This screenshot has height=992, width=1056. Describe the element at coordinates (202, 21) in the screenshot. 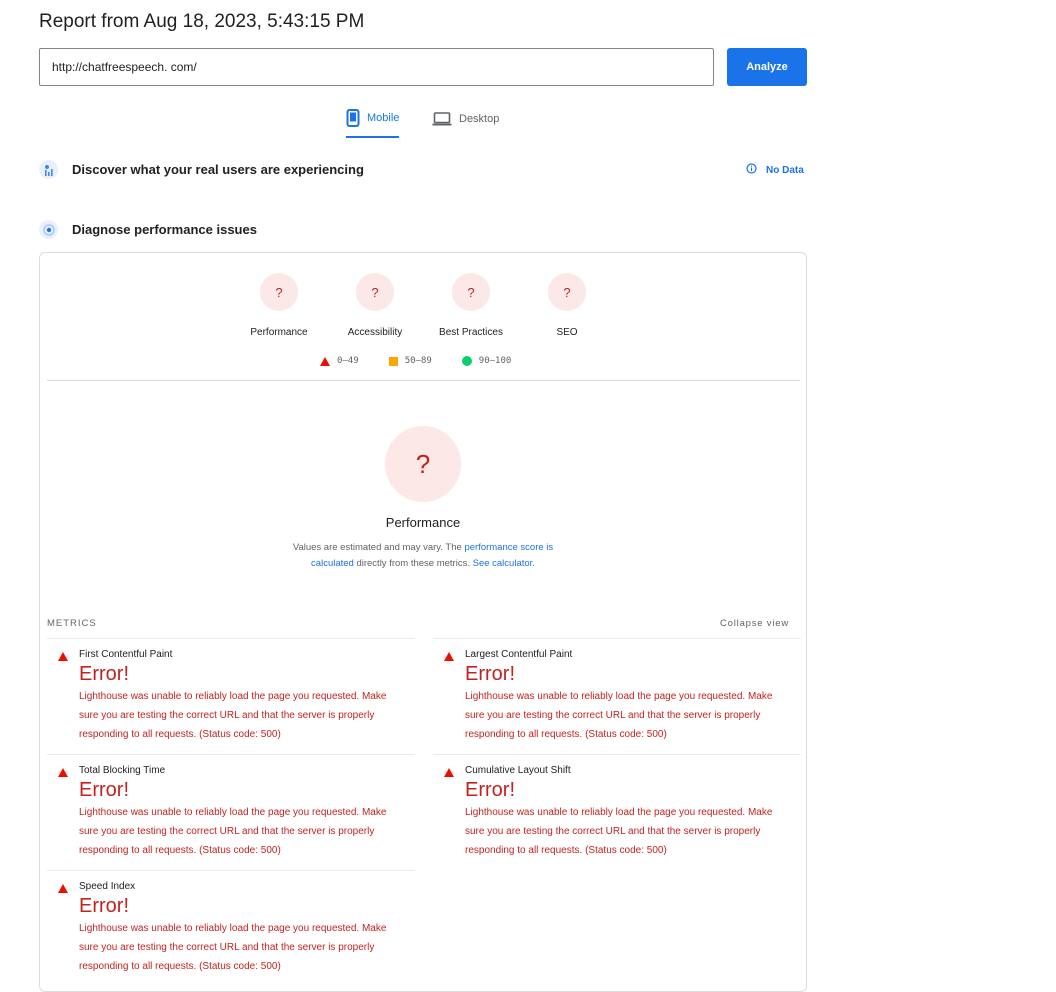

I see `report-title: Report from Aug 18, 2023, 5:43:15 PM` at that location.